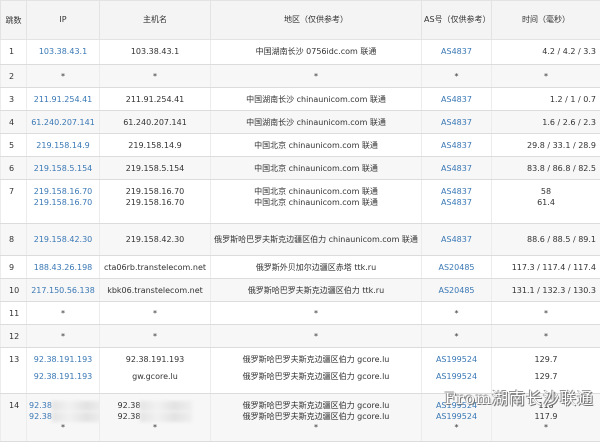 The width and height of the screenshot is (600, 442). Describe the element at coordinates (155, 418) in the screenshot. I see `hostname-cell: 92.38 92.38 *` at that location.